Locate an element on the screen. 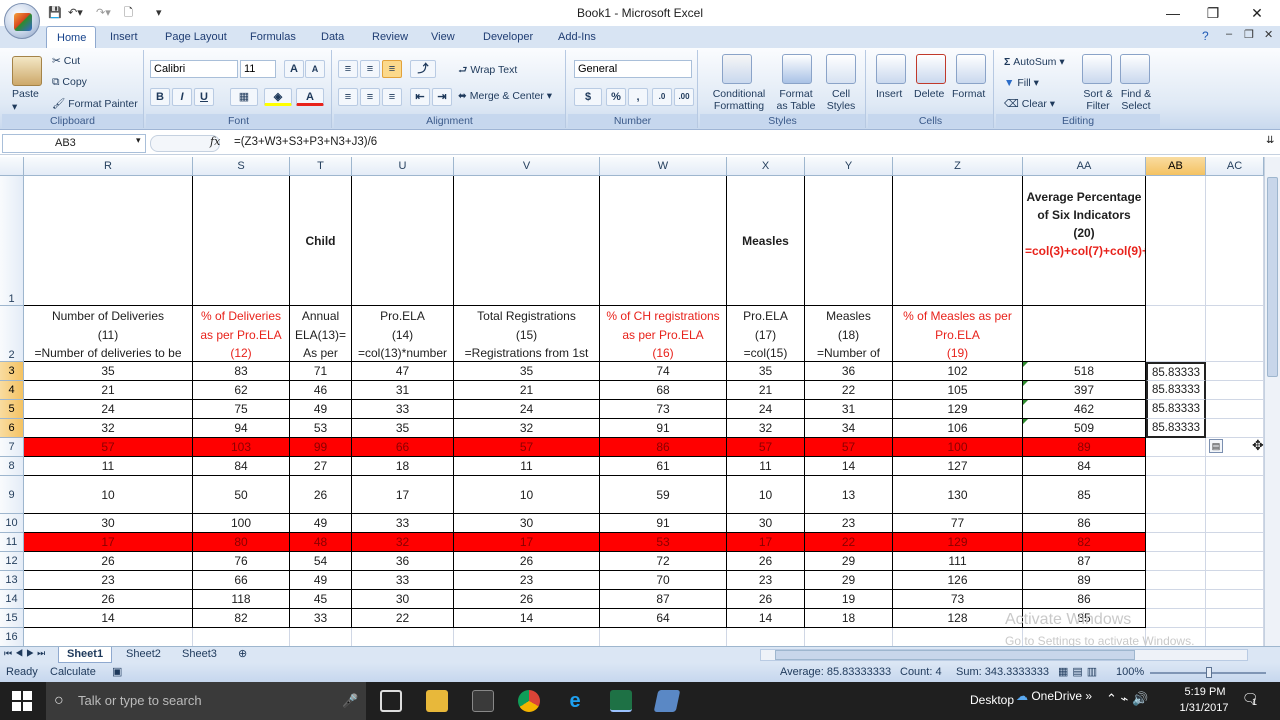 This screenshot has width=1280, height=720. cell-w9: 59 is located at coordinates (663, 495).